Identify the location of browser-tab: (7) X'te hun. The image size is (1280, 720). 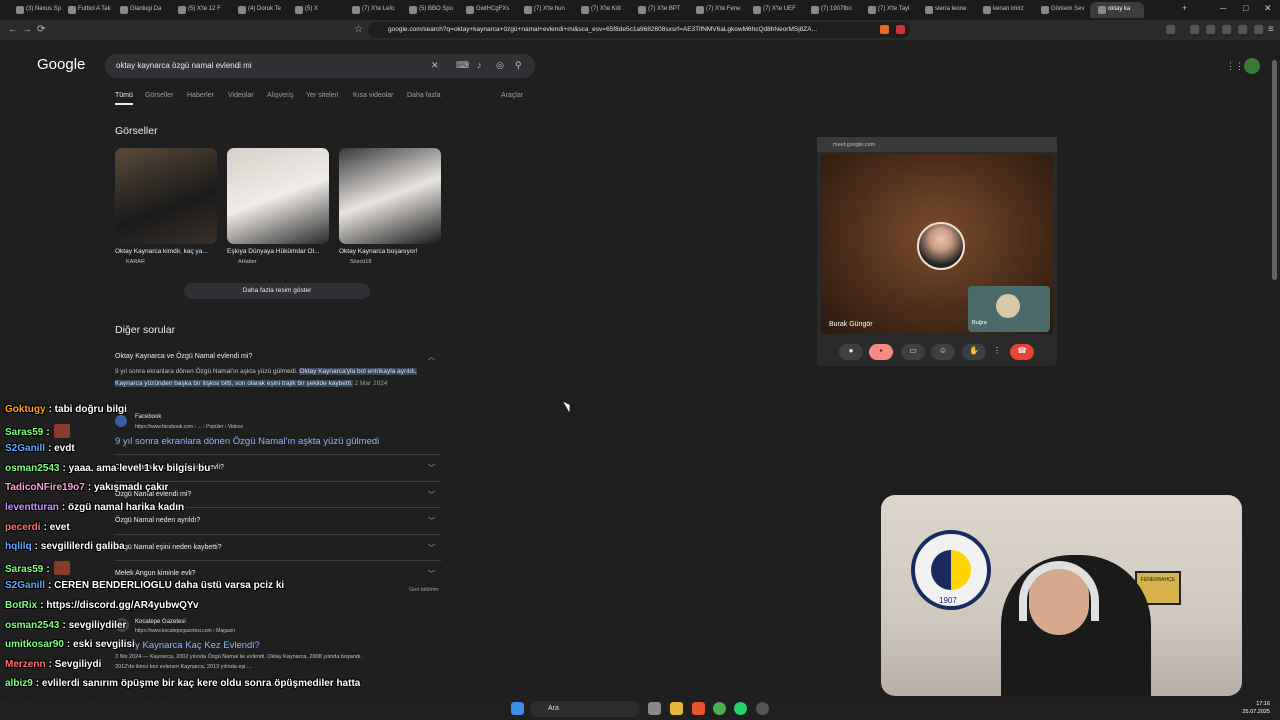
(543, 10).